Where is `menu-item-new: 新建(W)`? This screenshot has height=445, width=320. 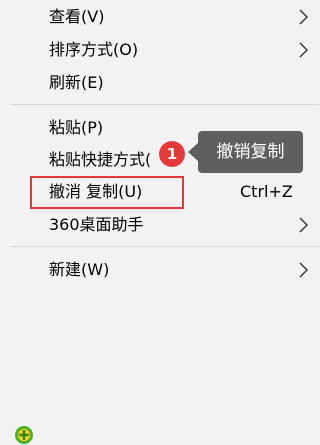
menu-item-new: 新建(W) is located at coordinates (159, 270).